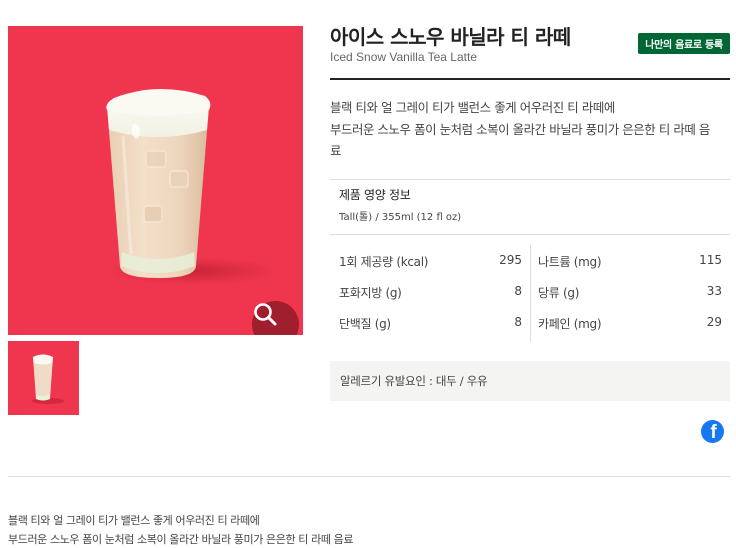 This screenshot has width=736, height=548. What do you see at coordinates (369, 476) in the screenshot?
I see `section-divider` at bounding box center [369, 476].